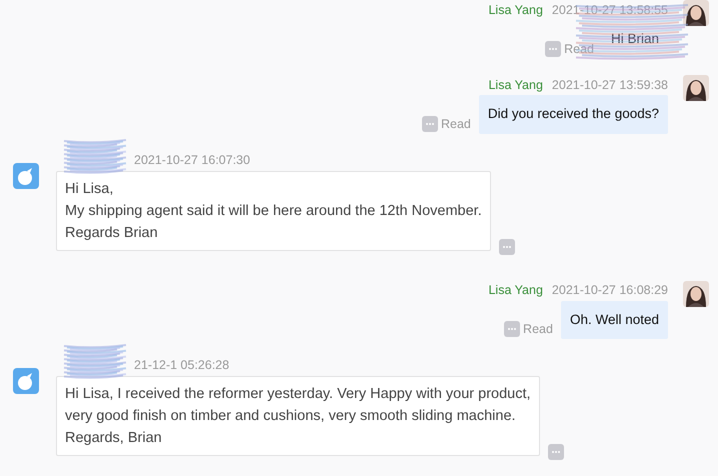 Image resolution: width=718 pixels, height=476 pixels. I want to click on message-text: Hi Brian, so click(635, 39).